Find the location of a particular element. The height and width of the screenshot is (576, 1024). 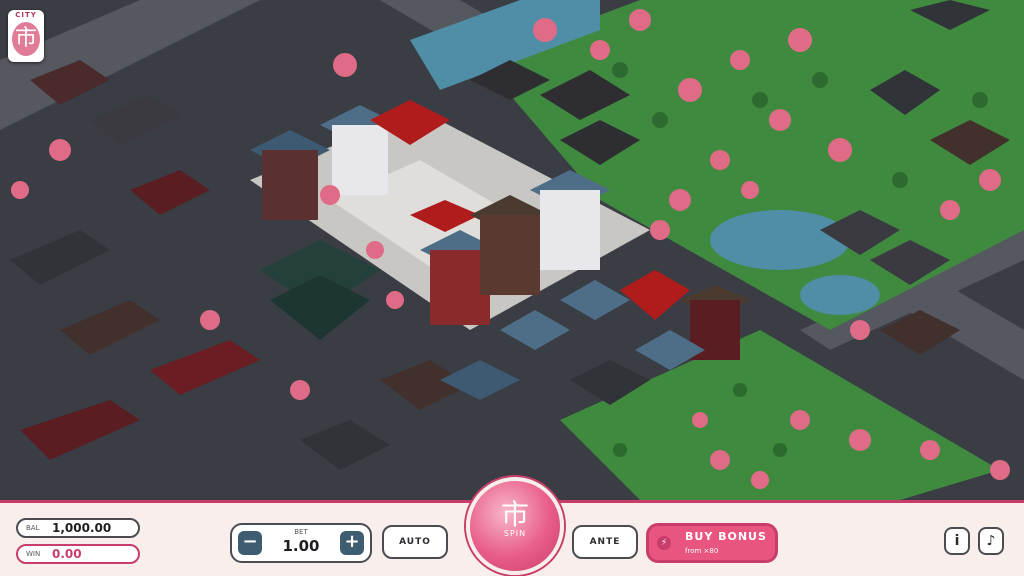

sound-button: ♪ is located at coordinates (991, 541).